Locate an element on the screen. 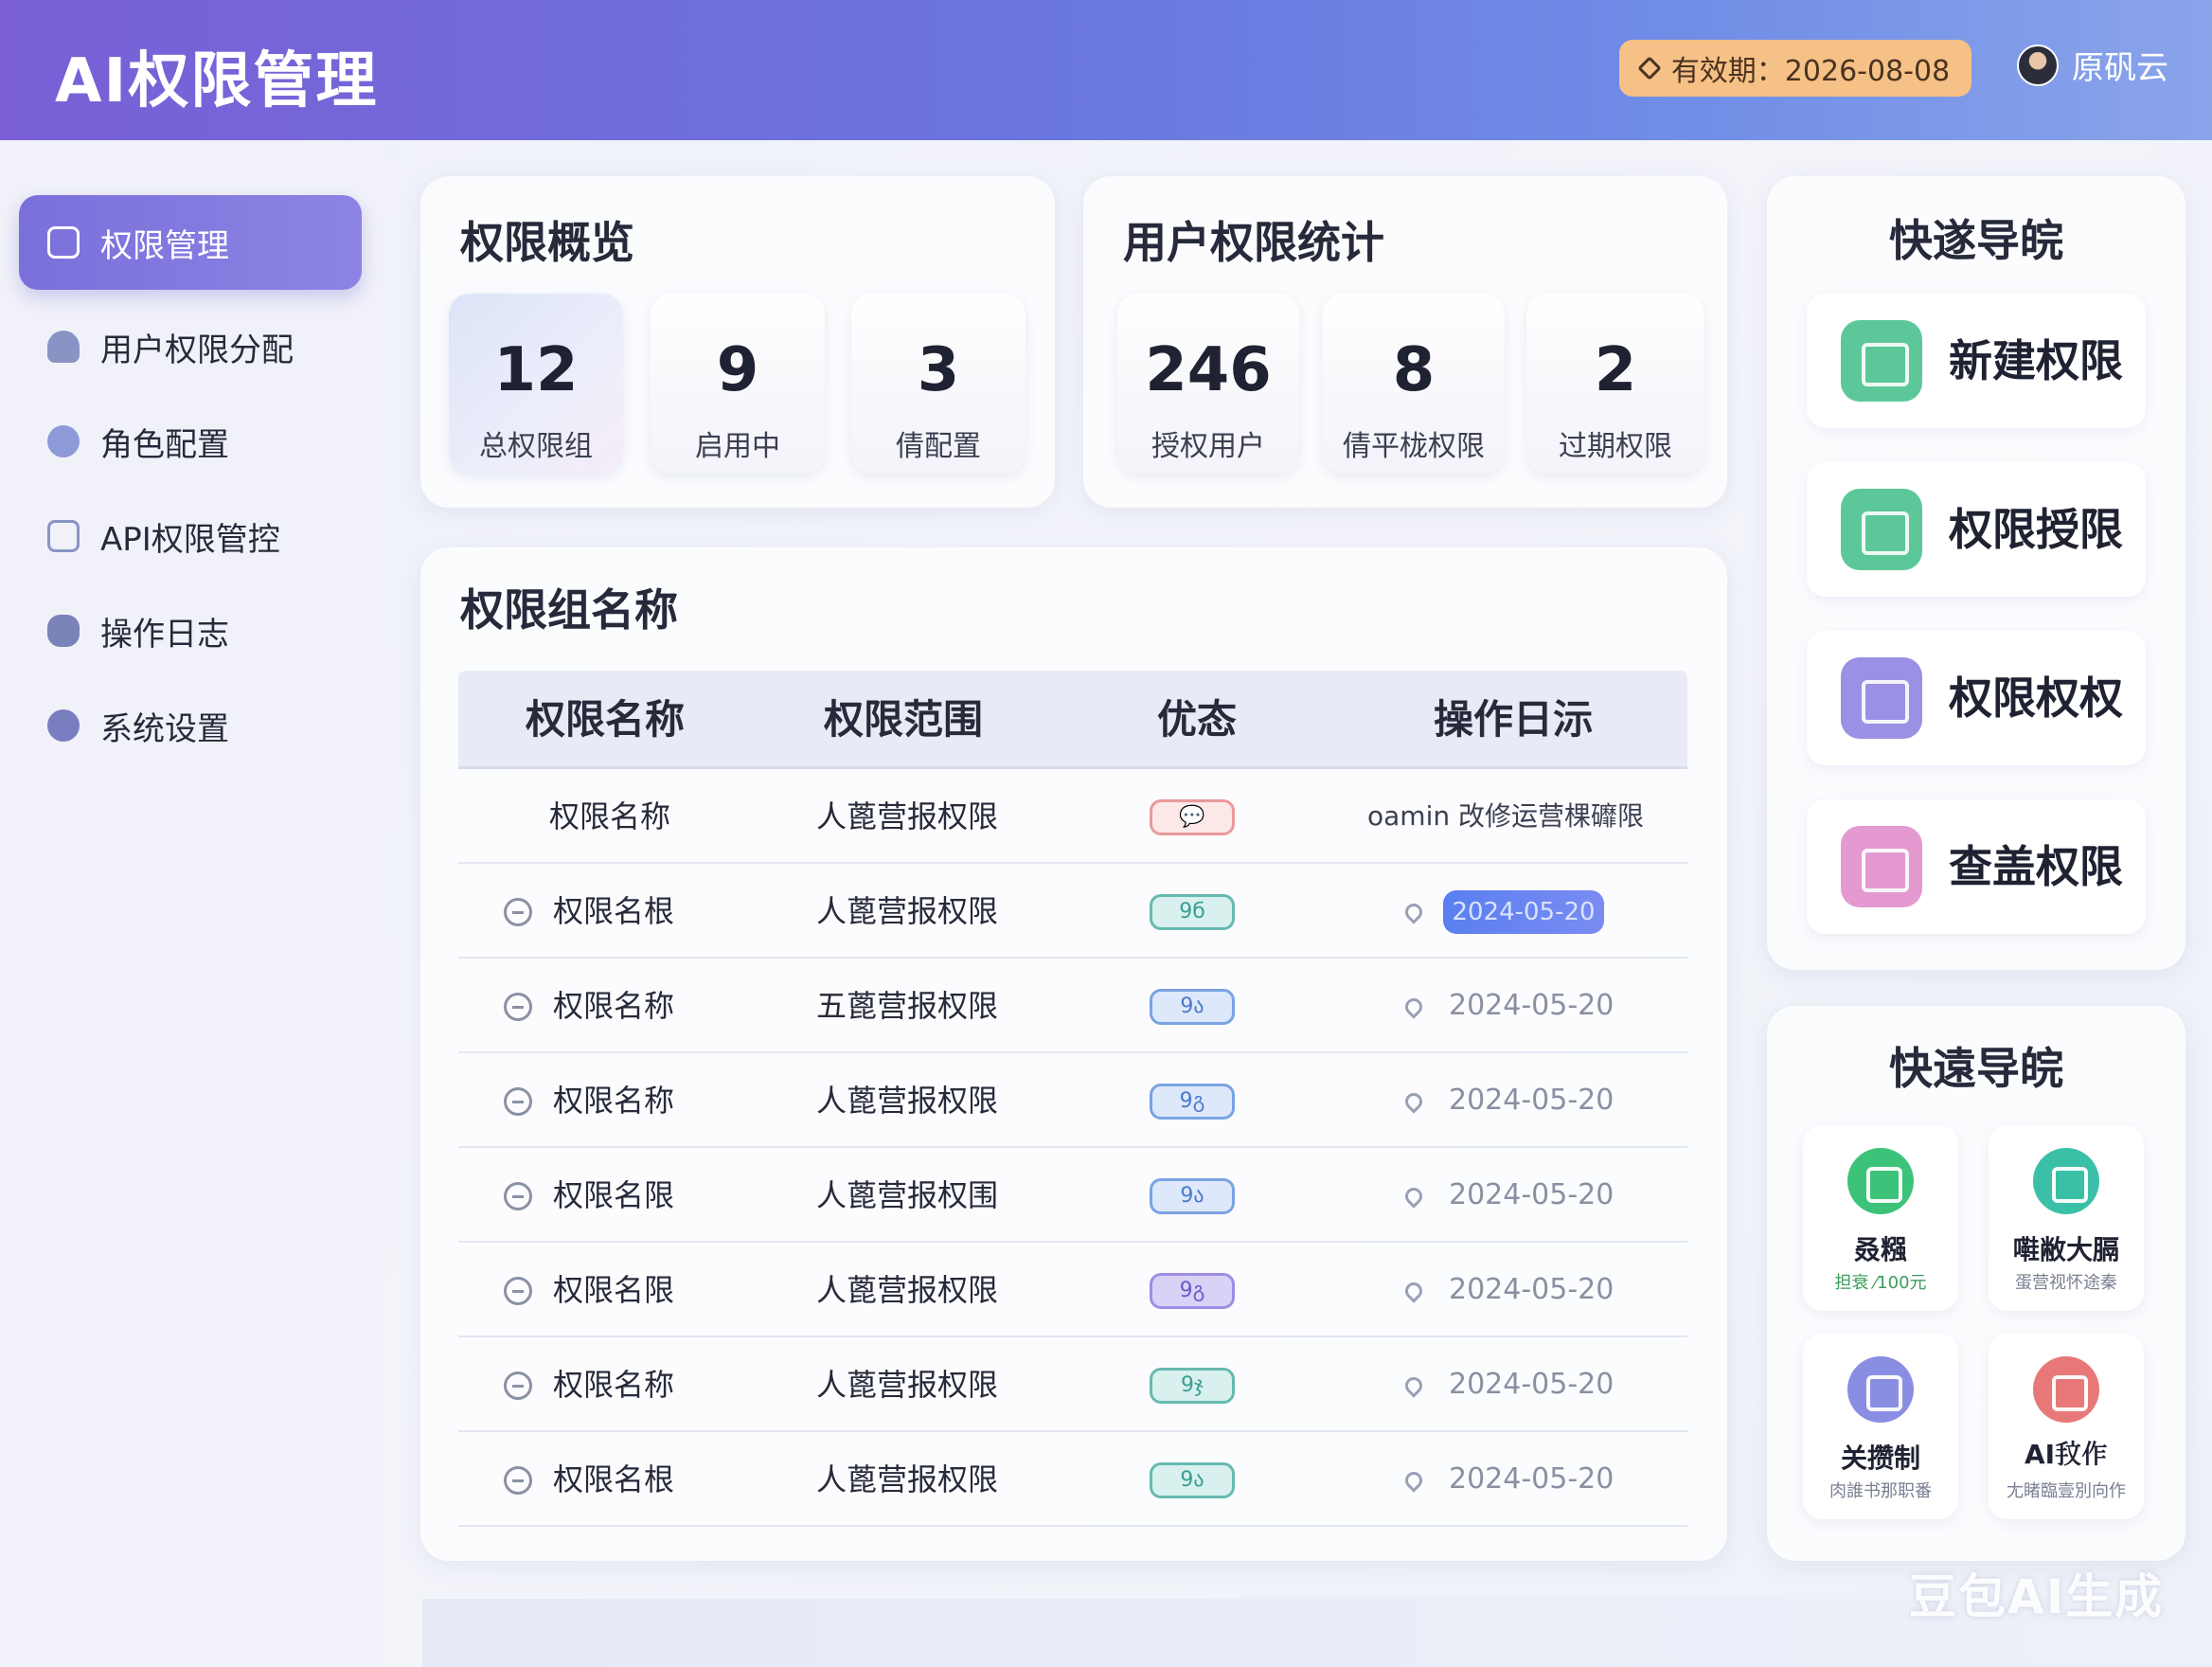 The height and width of the screenshot is (1667, 2212). stat-value: 2 is located at coordinates (1615, 370).